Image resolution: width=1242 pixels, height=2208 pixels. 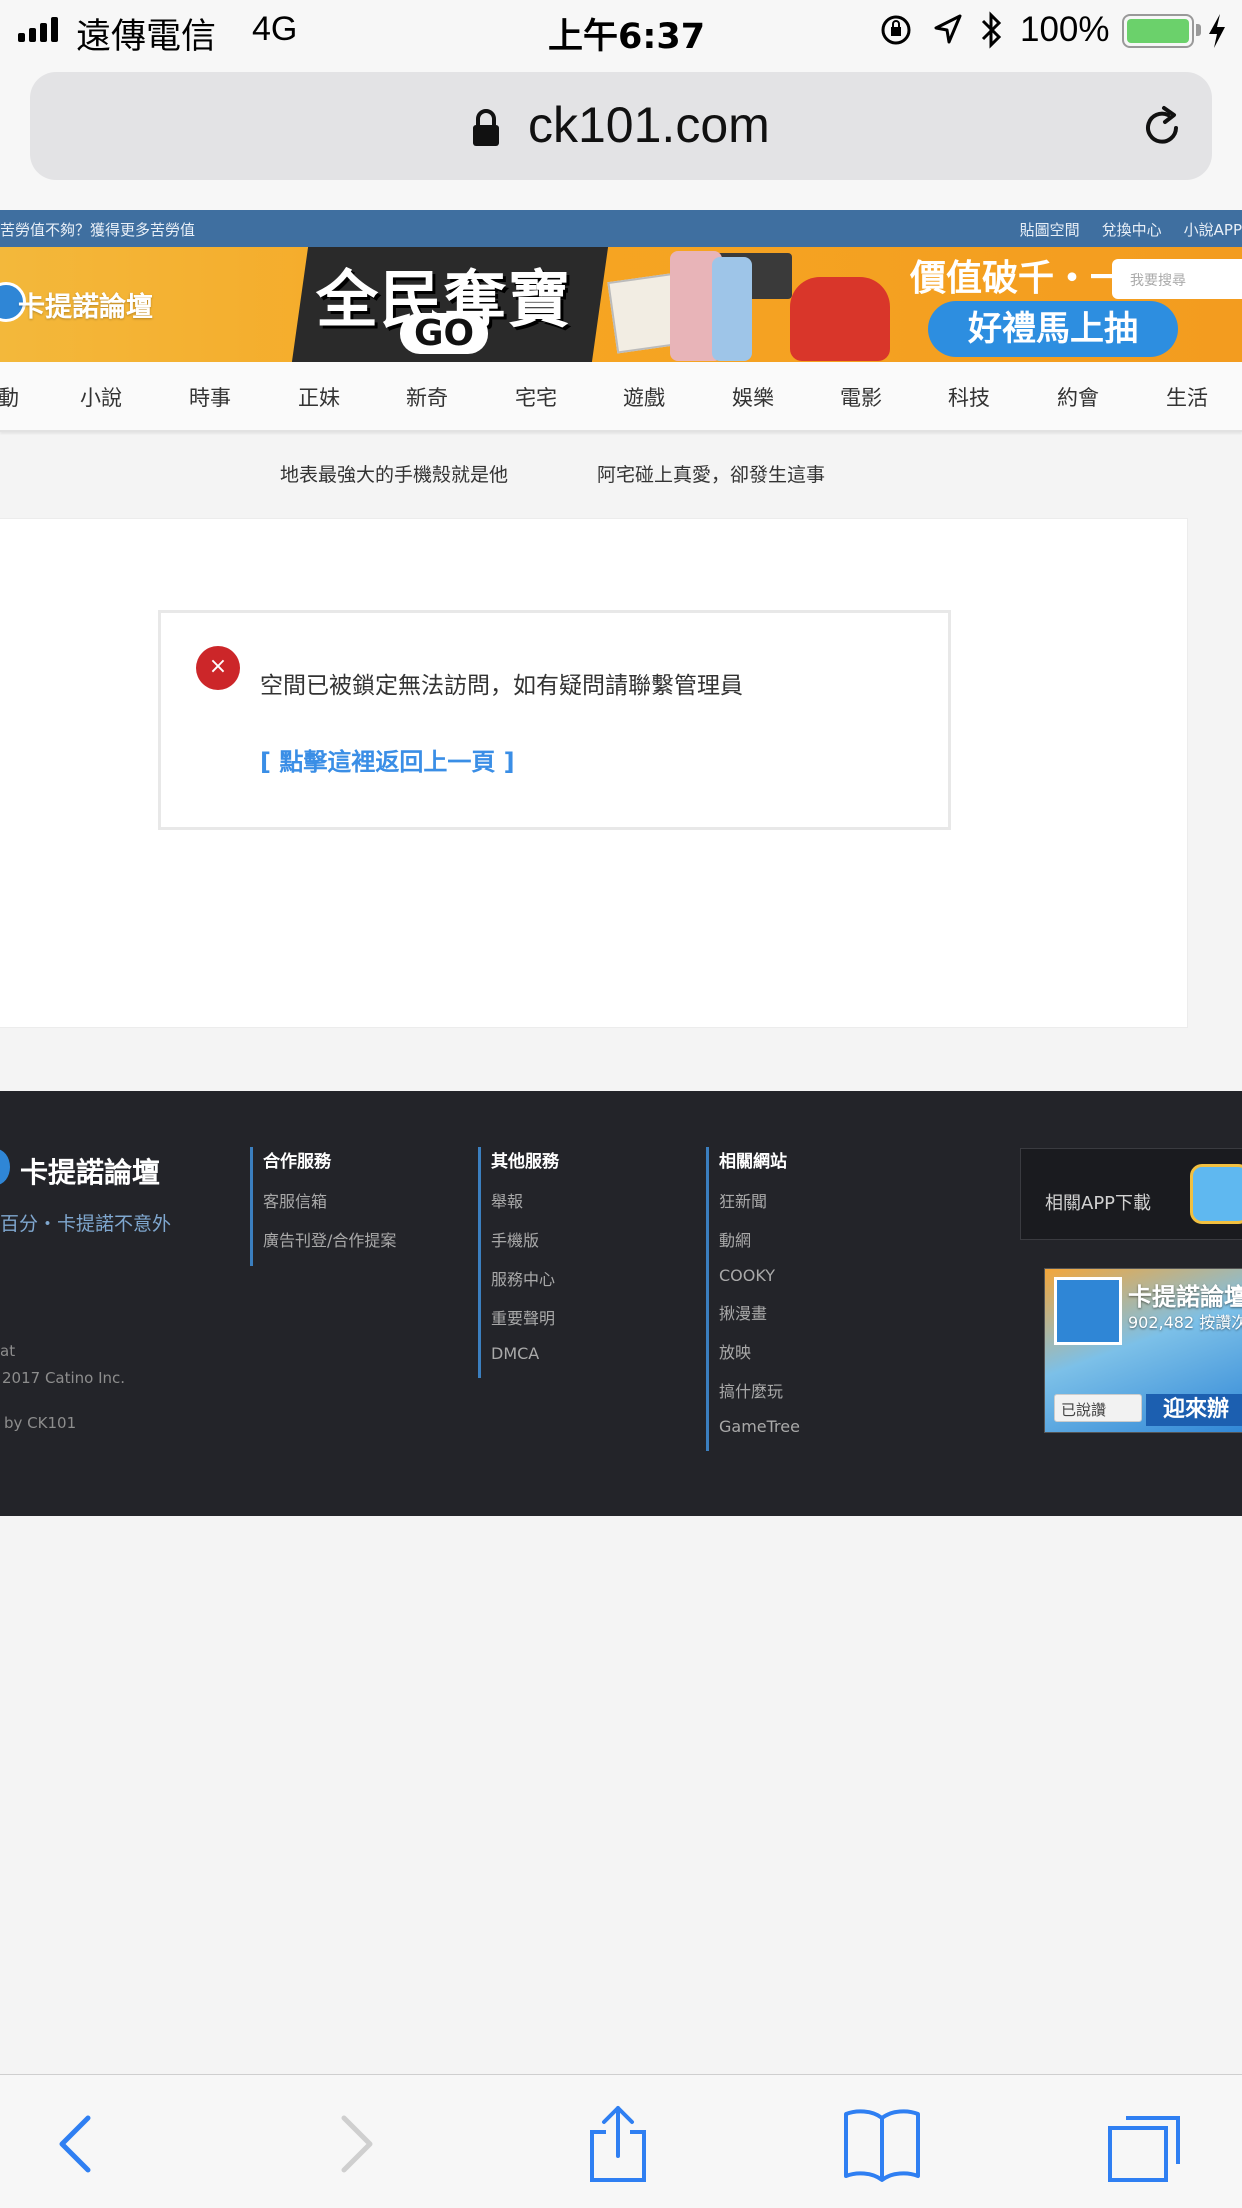 I want to click on footer-meta: at, so click(x=8, y=1351).